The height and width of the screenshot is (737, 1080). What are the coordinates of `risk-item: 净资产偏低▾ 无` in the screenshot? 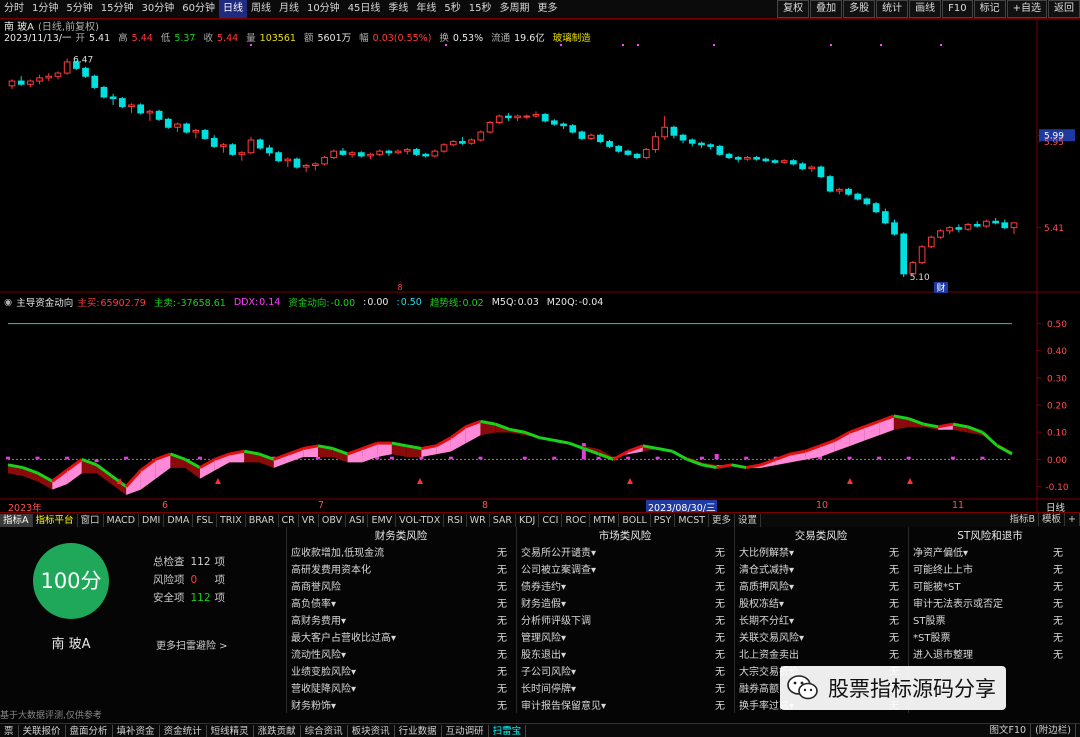 It's located at (990, 553).